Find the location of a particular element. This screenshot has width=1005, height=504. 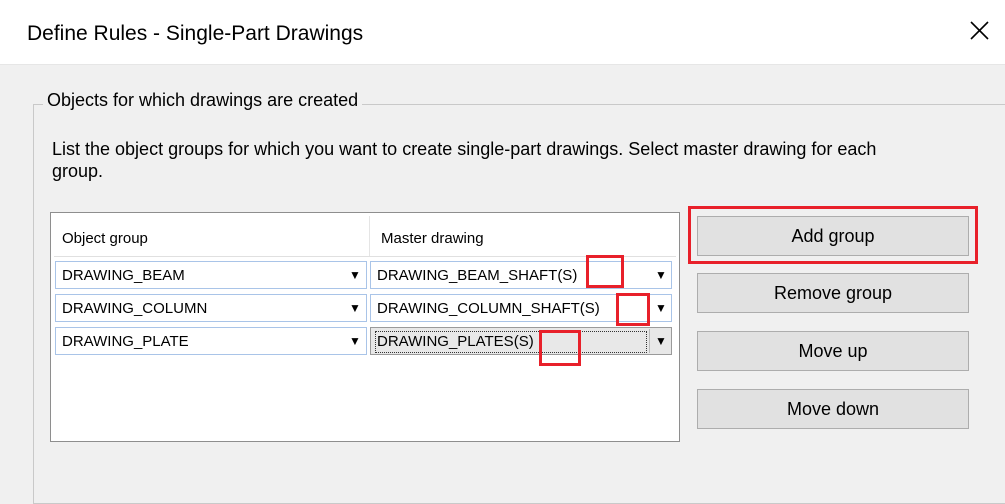

grid-row-beam: DRAWING_BEAM ▼ DRAWING_BEAM_SHAFT(S) ▼ is located at coordinates (365, 275).